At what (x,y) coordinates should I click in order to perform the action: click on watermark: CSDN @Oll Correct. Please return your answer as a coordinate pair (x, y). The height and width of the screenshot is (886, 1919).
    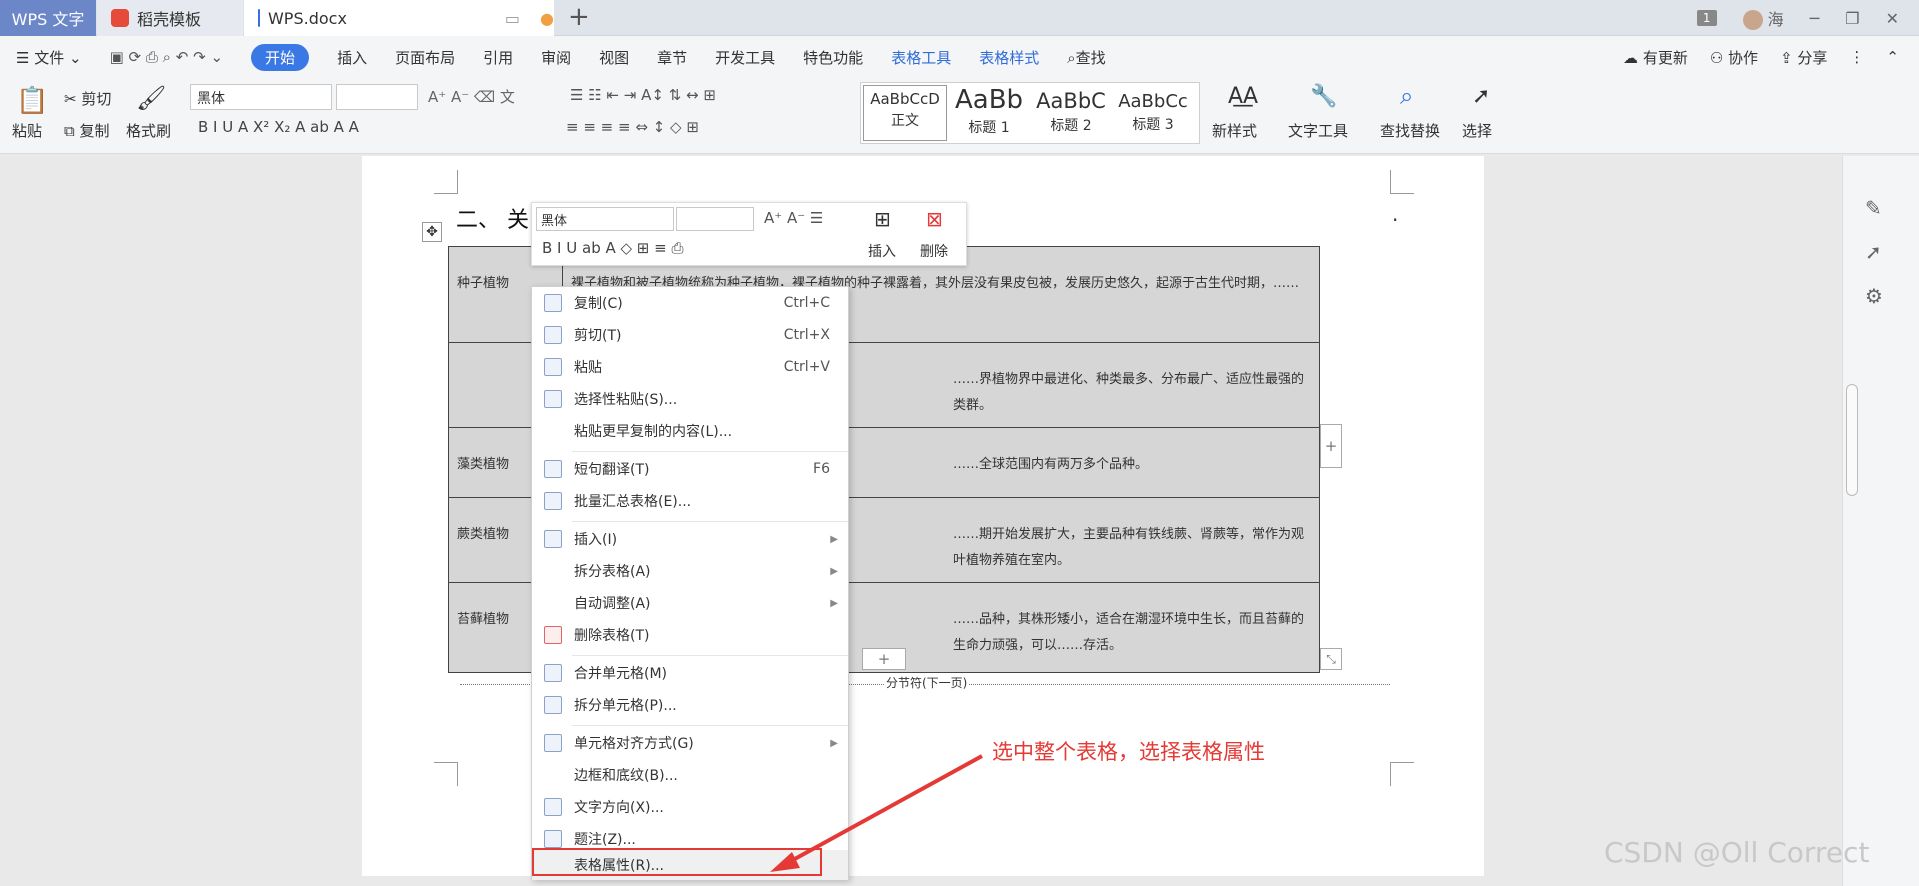
    Looking at the image, I should click on (1737, 852).